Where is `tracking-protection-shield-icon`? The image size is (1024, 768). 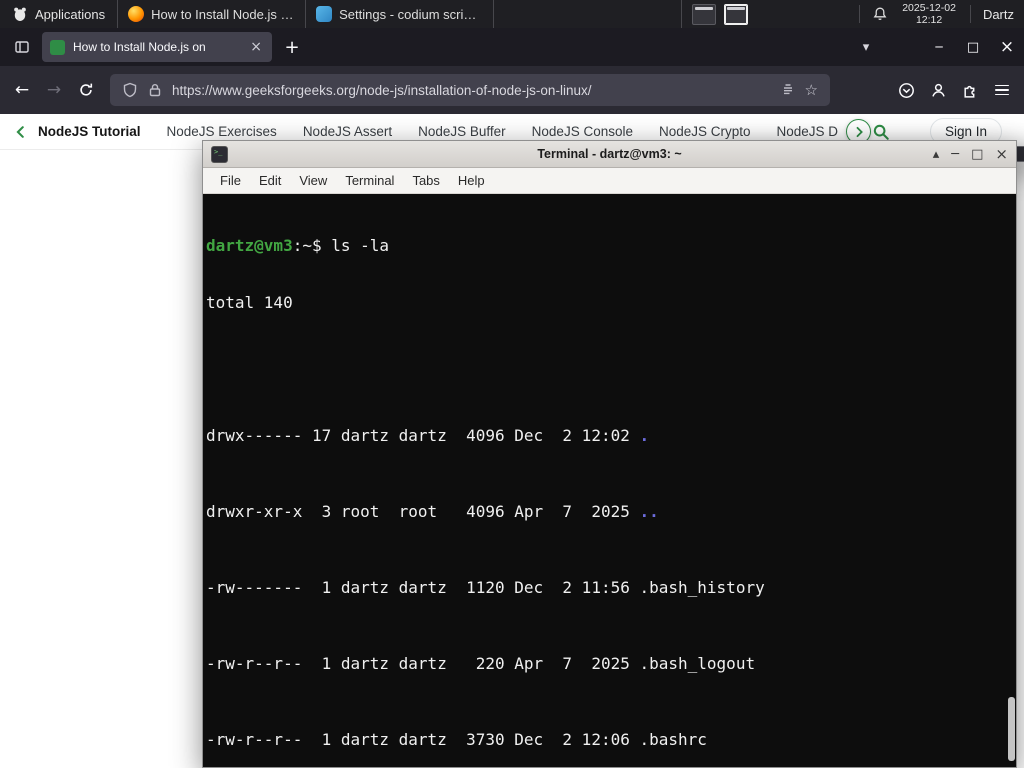 tracking-protection-shield-icon is located at coordinates (130, 90).